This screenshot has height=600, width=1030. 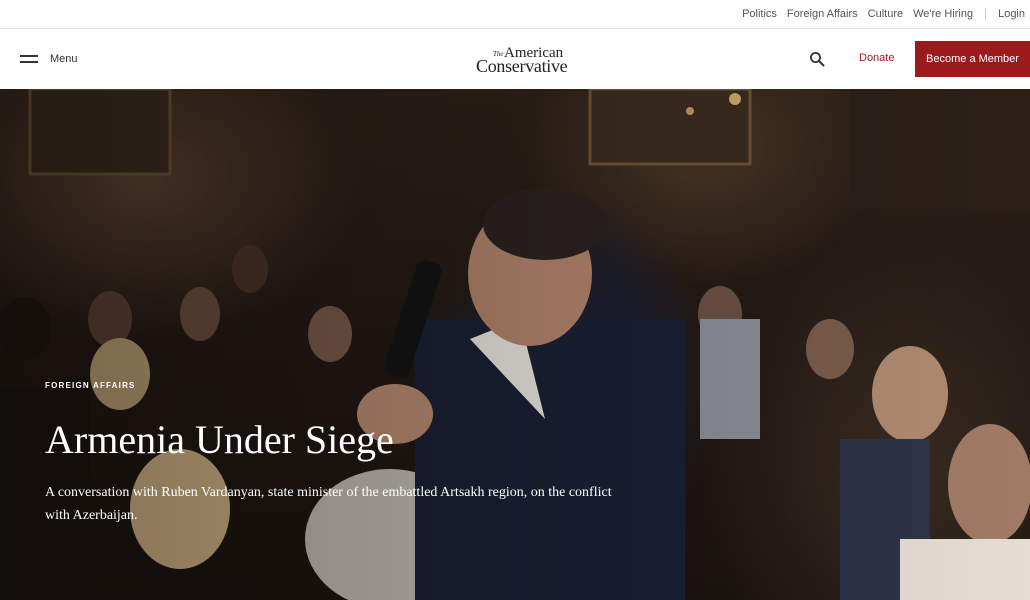 What do you see at coordinates (876, 58) in the screenshot?
I see `donate-link: Donate` at bounding box center [876, 58].